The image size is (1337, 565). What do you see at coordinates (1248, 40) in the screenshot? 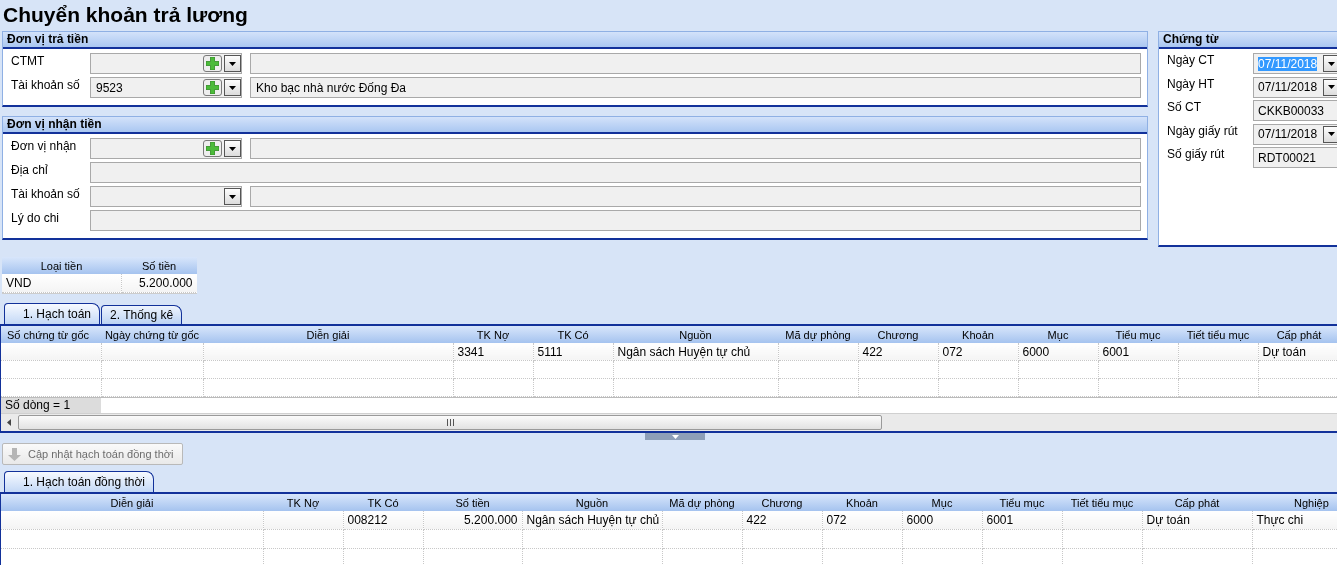
I see `group-title: Chứng từ` at bounding box center [1248, 40].